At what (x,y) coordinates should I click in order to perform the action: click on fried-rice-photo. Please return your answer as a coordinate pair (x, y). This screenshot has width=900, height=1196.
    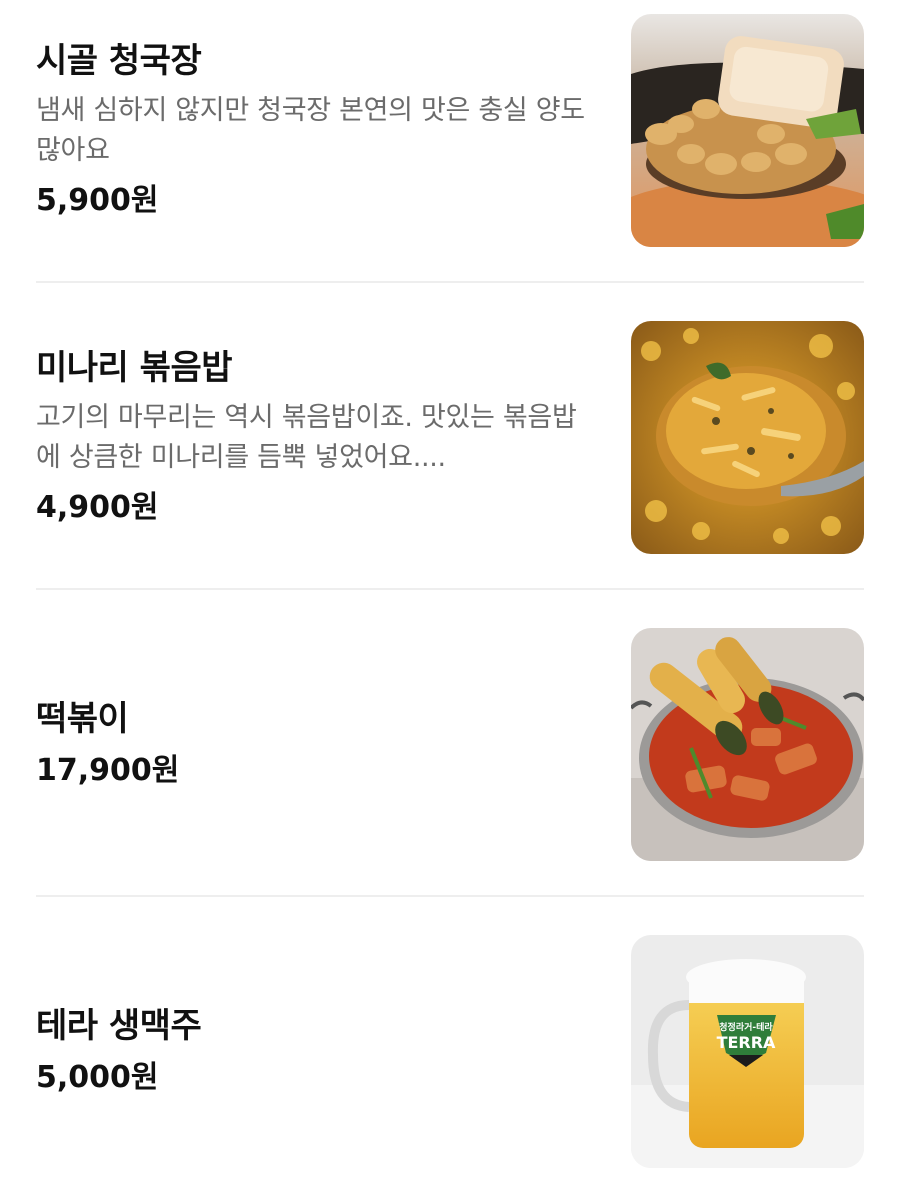
    Looking at the image, I should click on (747, 437).